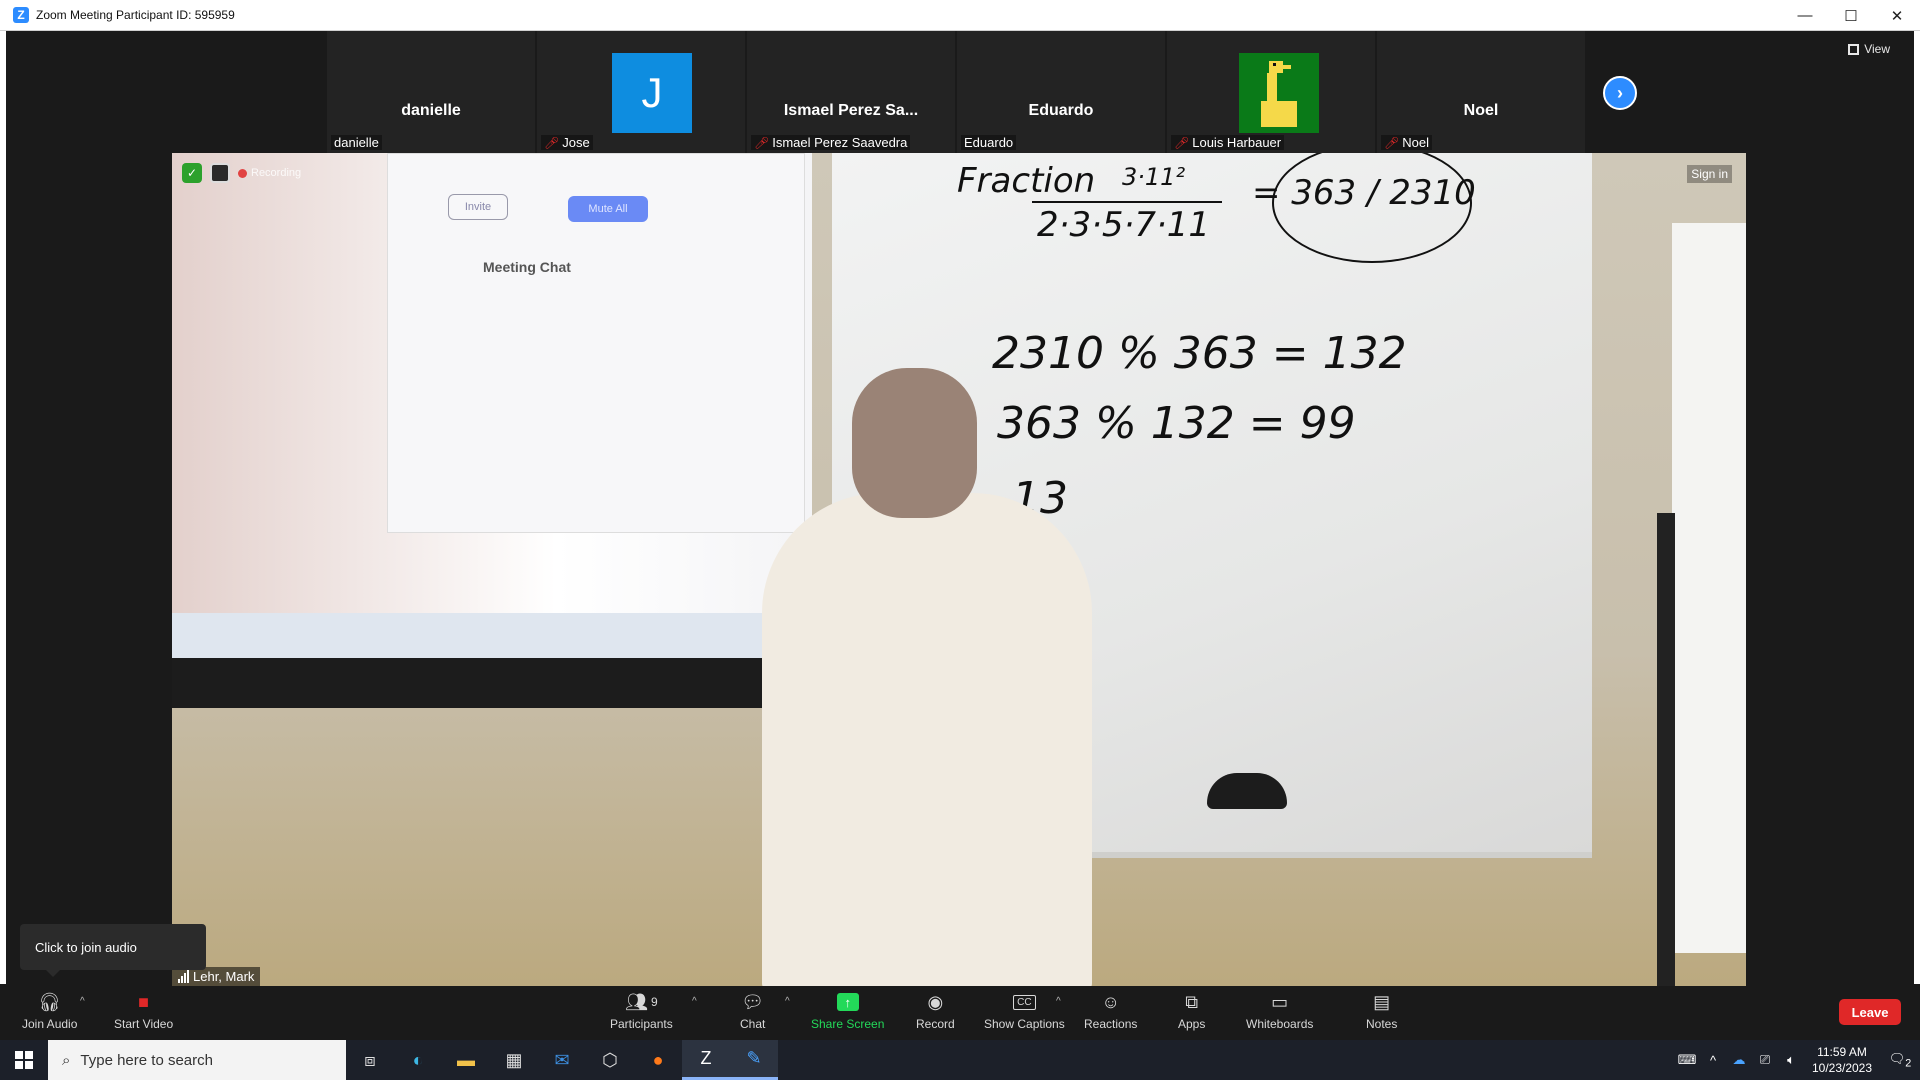  Describe the element at coordinates (82, 1001) in the screenshot. I see `audio-options-caret-icon: ^` at that location.